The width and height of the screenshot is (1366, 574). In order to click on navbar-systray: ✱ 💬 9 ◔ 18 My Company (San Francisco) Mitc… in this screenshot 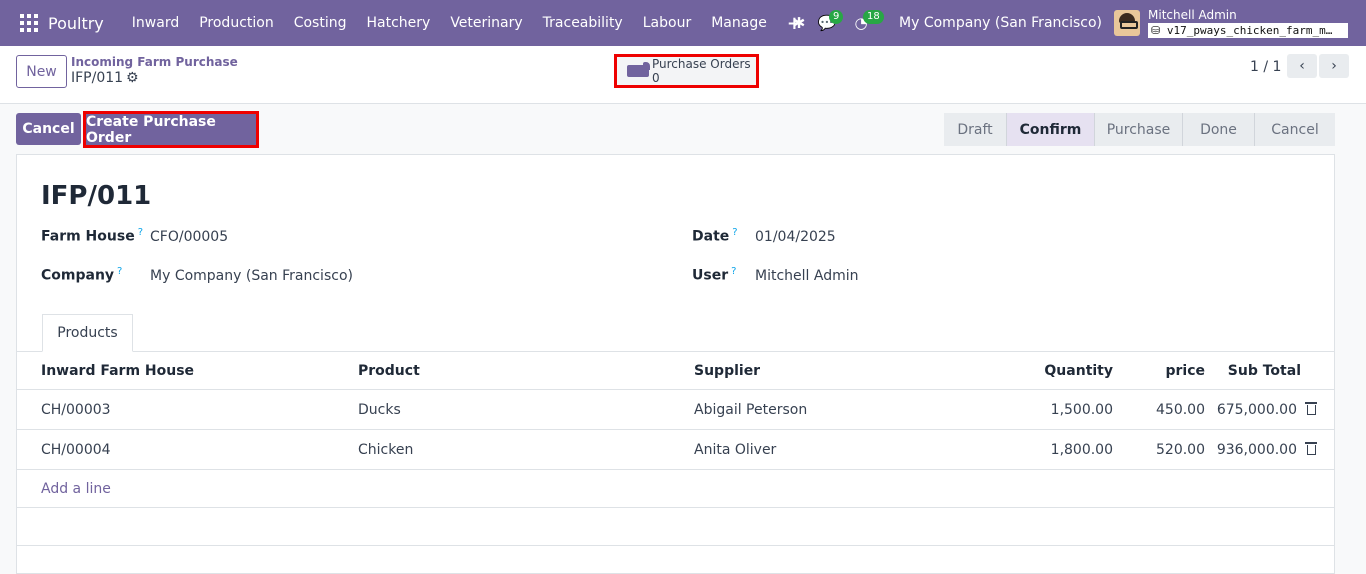, I will do `click(1075, 23)`.